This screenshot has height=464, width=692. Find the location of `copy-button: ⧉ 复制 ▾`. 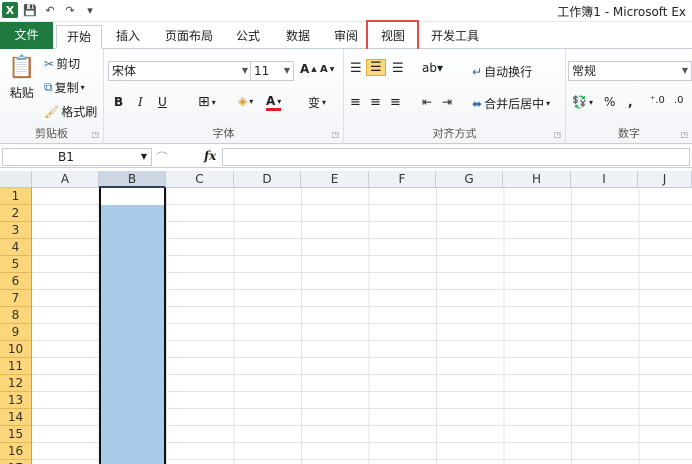

copy-button: ⧉ 复制 ▾ is located at coordinates (64, 87).